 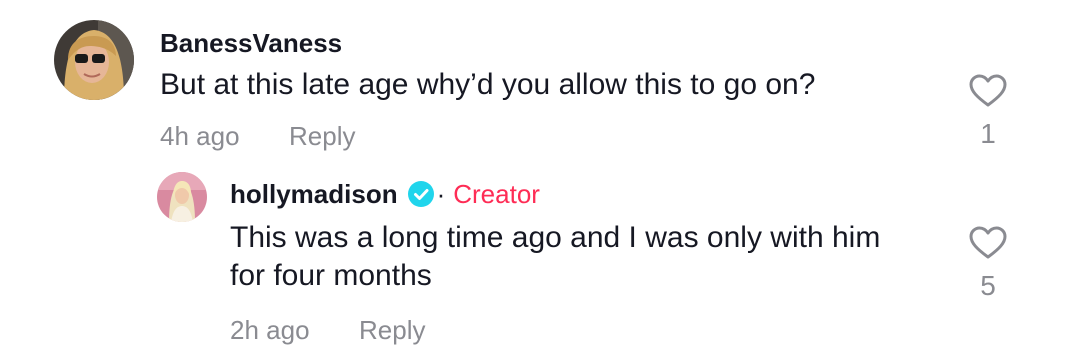 I want to click on comment-timestamp: 4h ago, so click(x=200, y=136).